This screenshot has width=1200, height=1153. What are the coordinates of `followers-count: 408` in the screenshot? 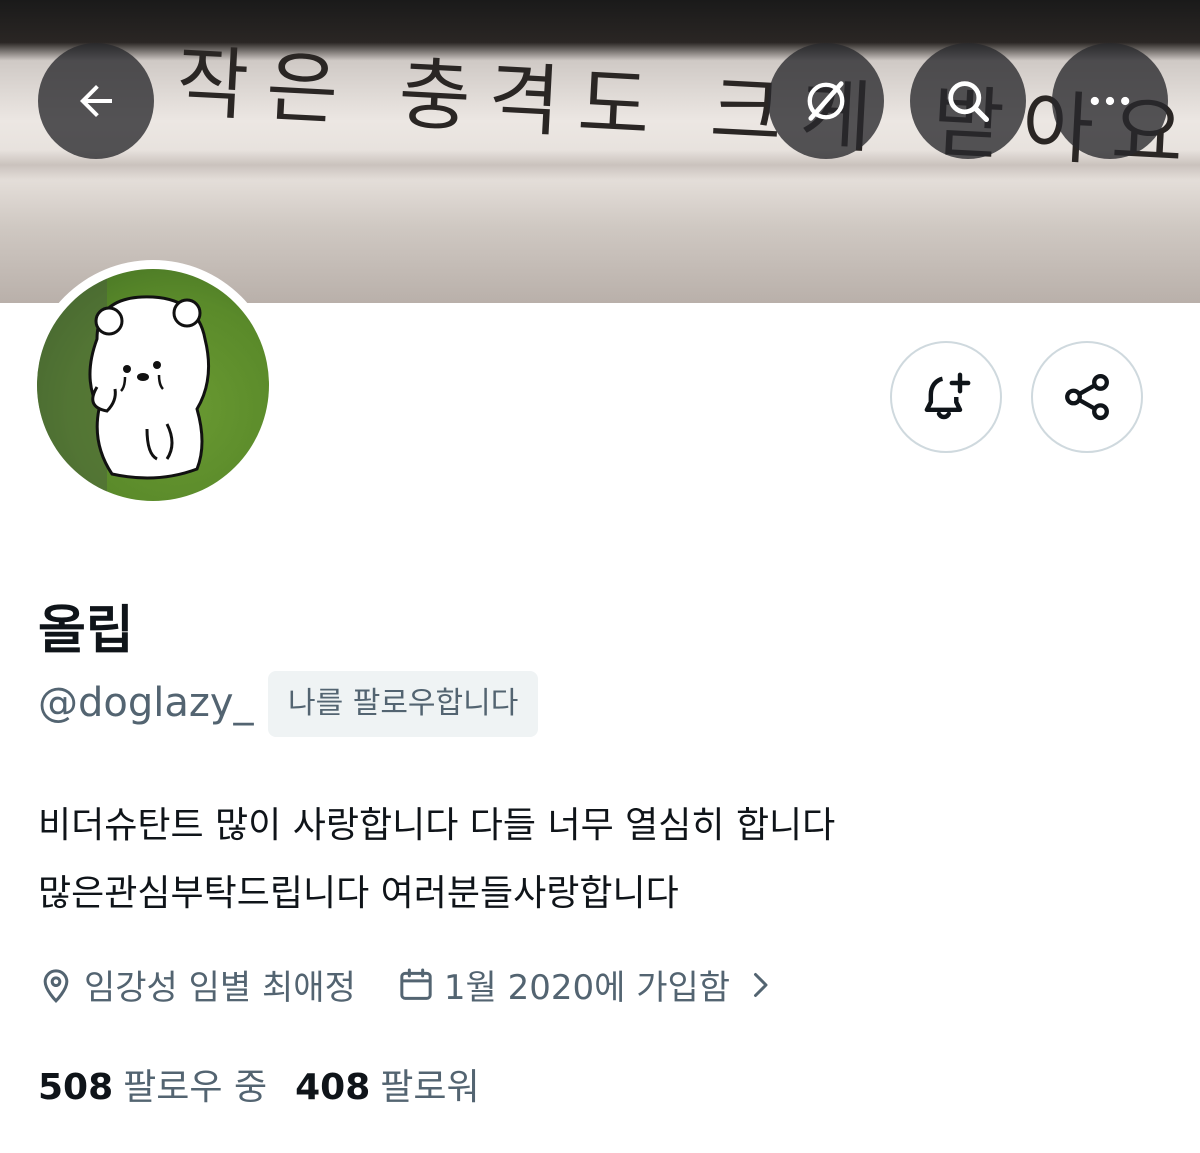 It's located at (333, 1087).